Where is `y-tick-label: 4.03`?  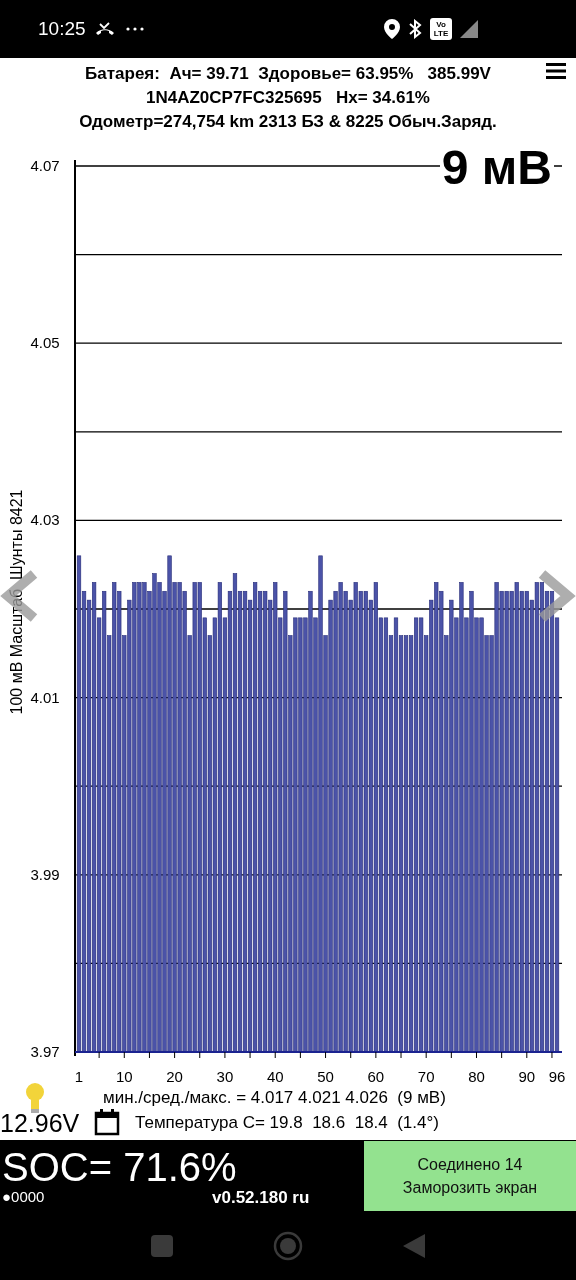 y-tick-label: 4.03 is located at coordinates (45, 520).